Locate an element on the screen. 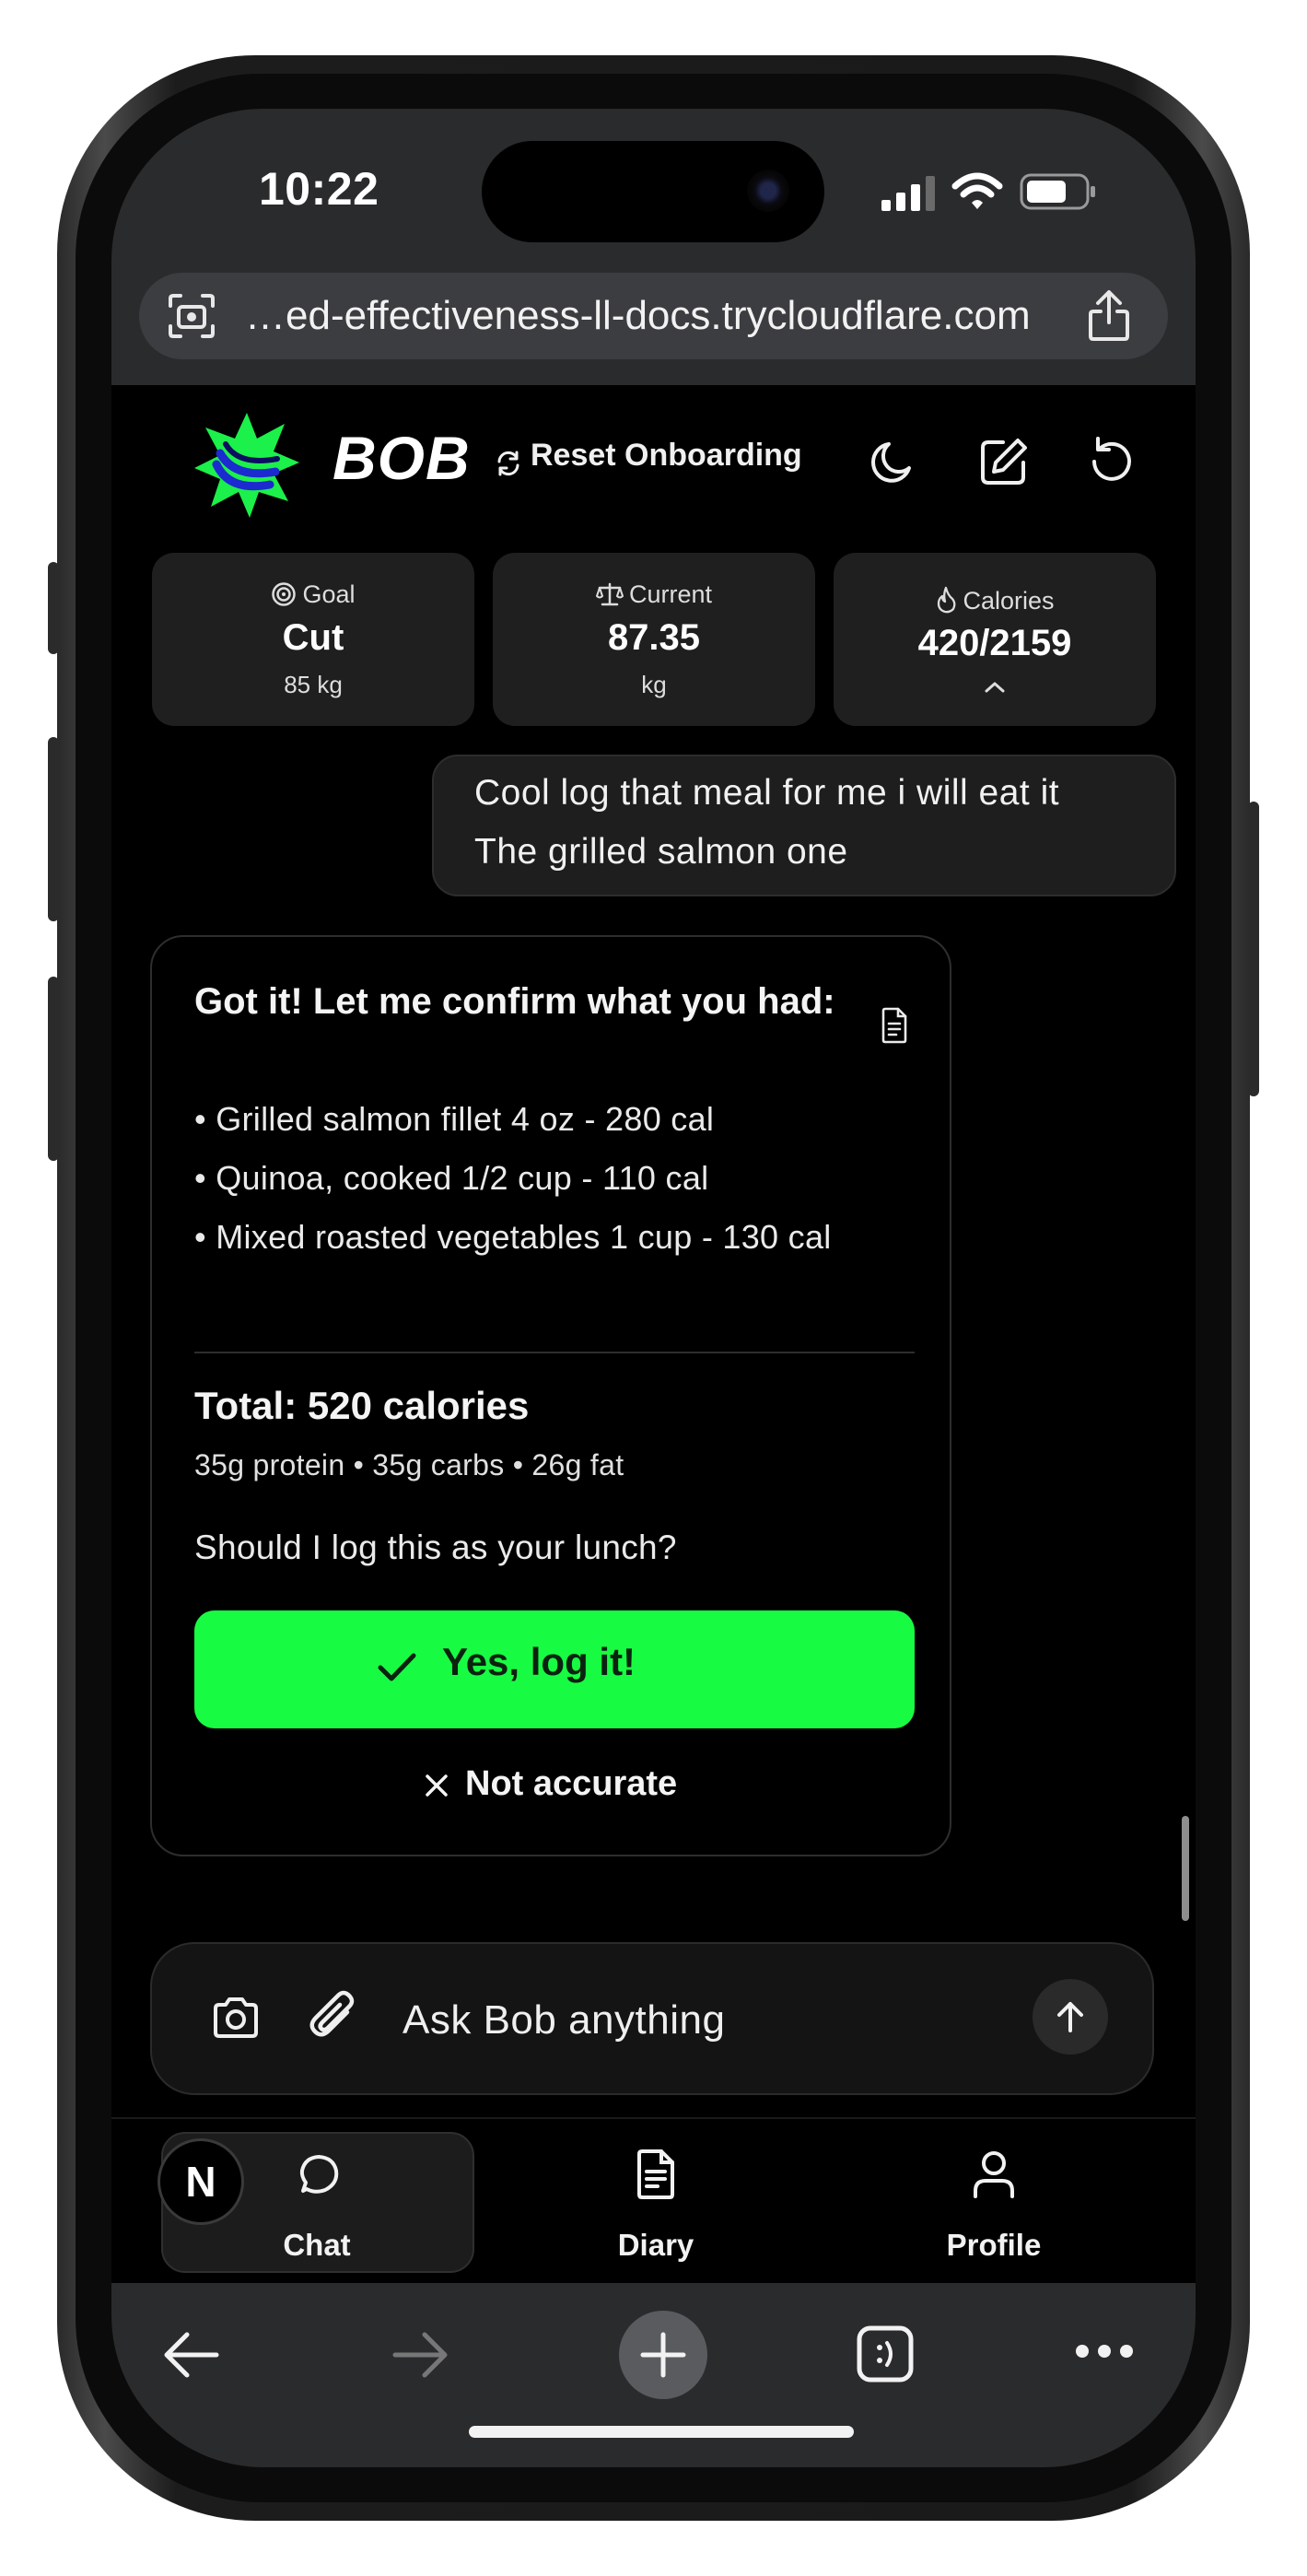  refresh-icon is located at coordinates (1111, 461).